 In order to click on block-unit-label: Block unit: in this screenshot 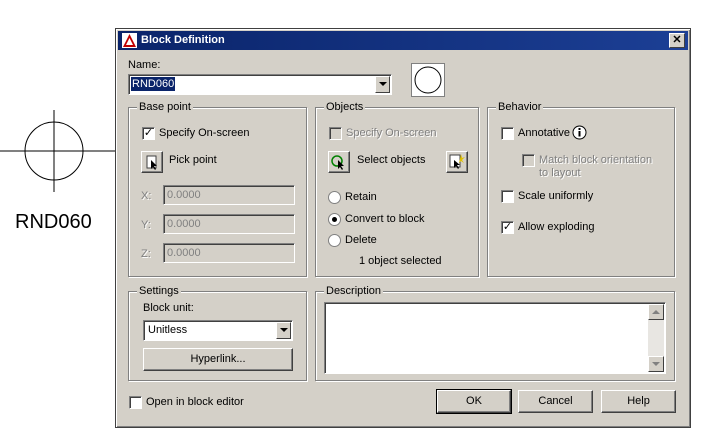, I will do `click(168, 308)`.